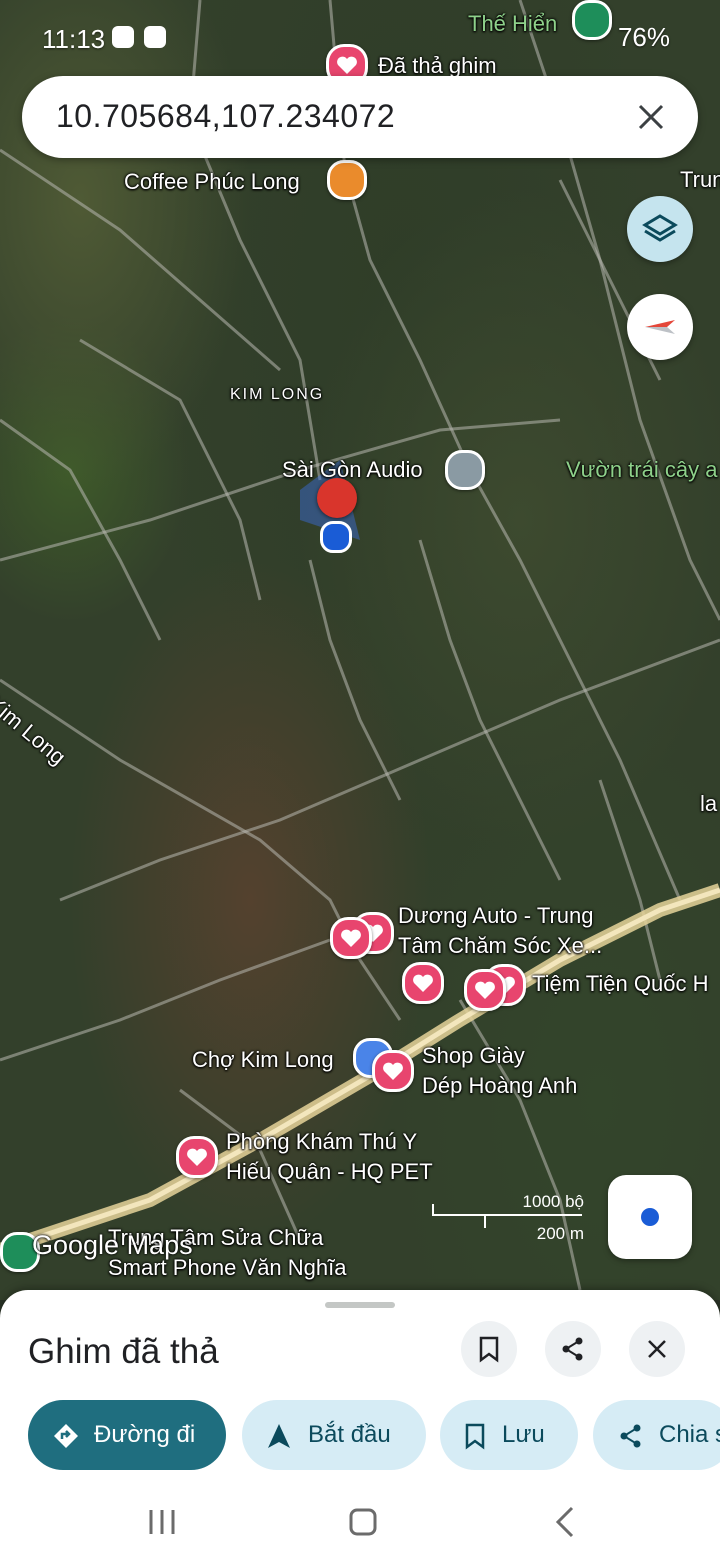  I want to click on scale-metric: 200 m, so click(560, 1233).